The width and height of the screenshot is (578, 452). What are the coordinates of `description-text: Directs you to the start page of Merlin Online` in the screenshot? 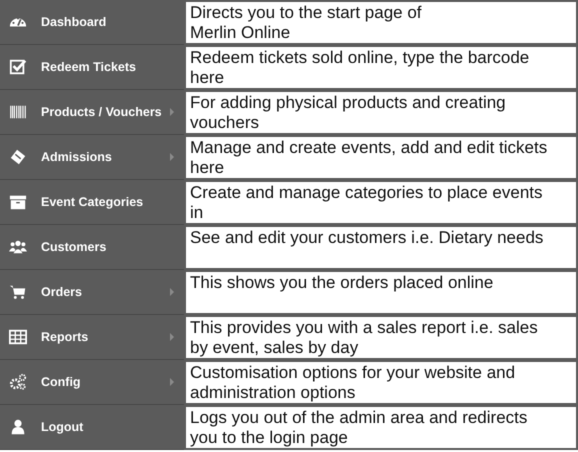 It's located at (381, 22).